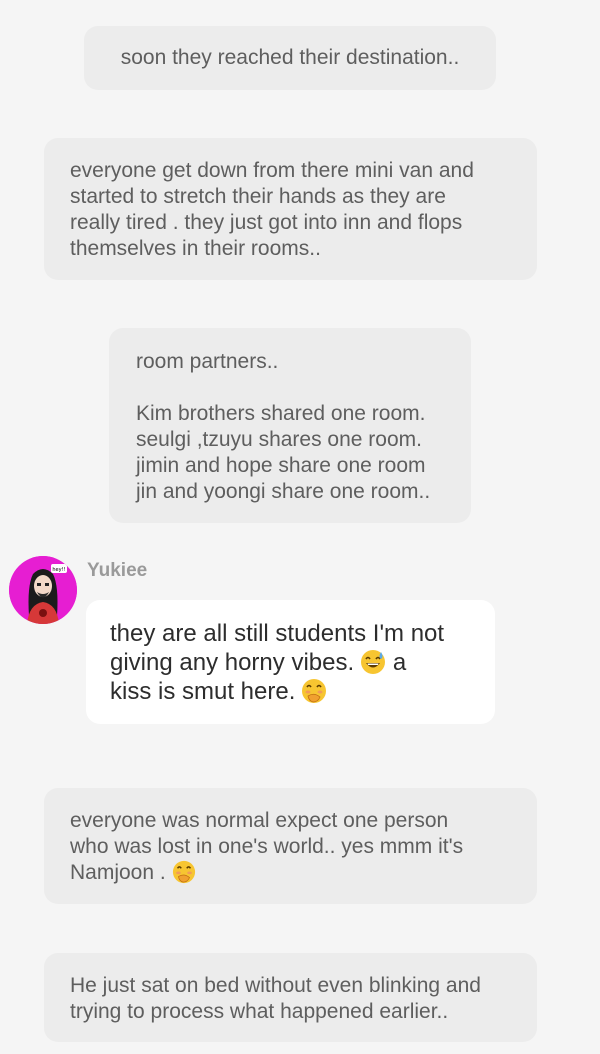 Image resolution: width=600 pixels, height=1054 pixels. I want to click on narration-text: soon they reached their destination.., so click(290, 57).